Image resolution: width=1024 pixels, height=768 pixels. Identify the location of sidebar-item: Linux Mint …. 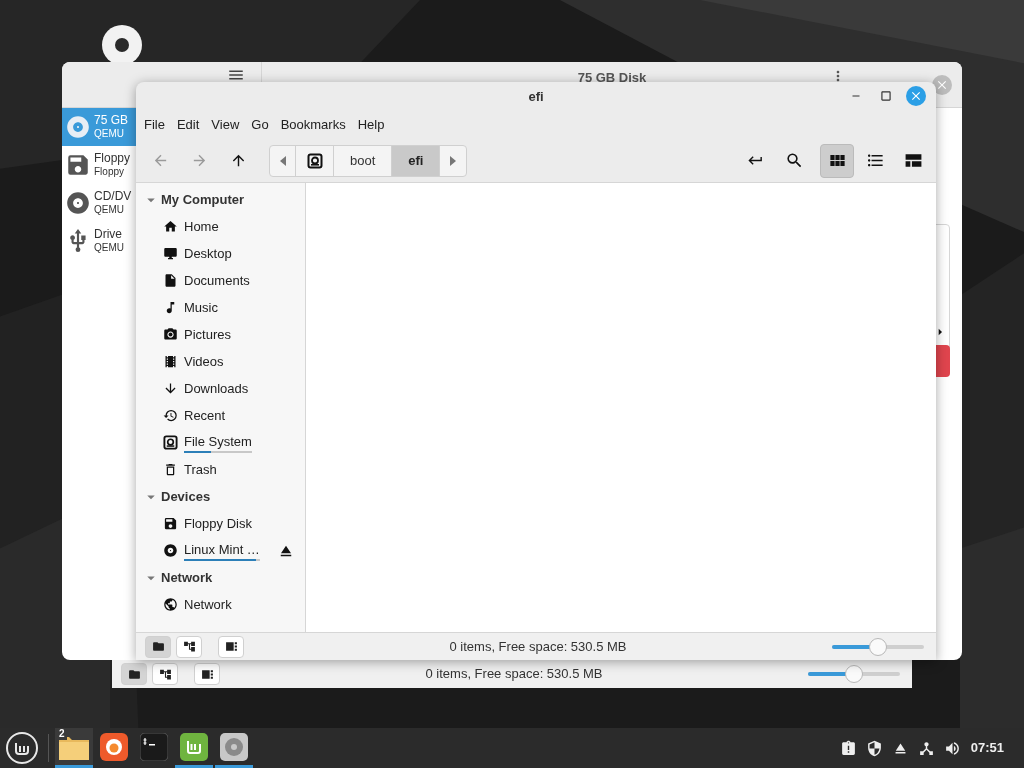
(220, 550).